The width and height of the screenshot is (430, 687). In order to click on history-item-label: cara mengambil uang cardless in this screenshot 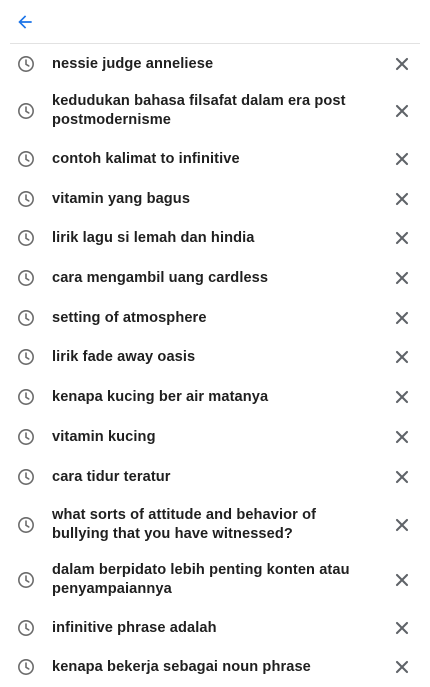, I will do `click(160, 277)`.